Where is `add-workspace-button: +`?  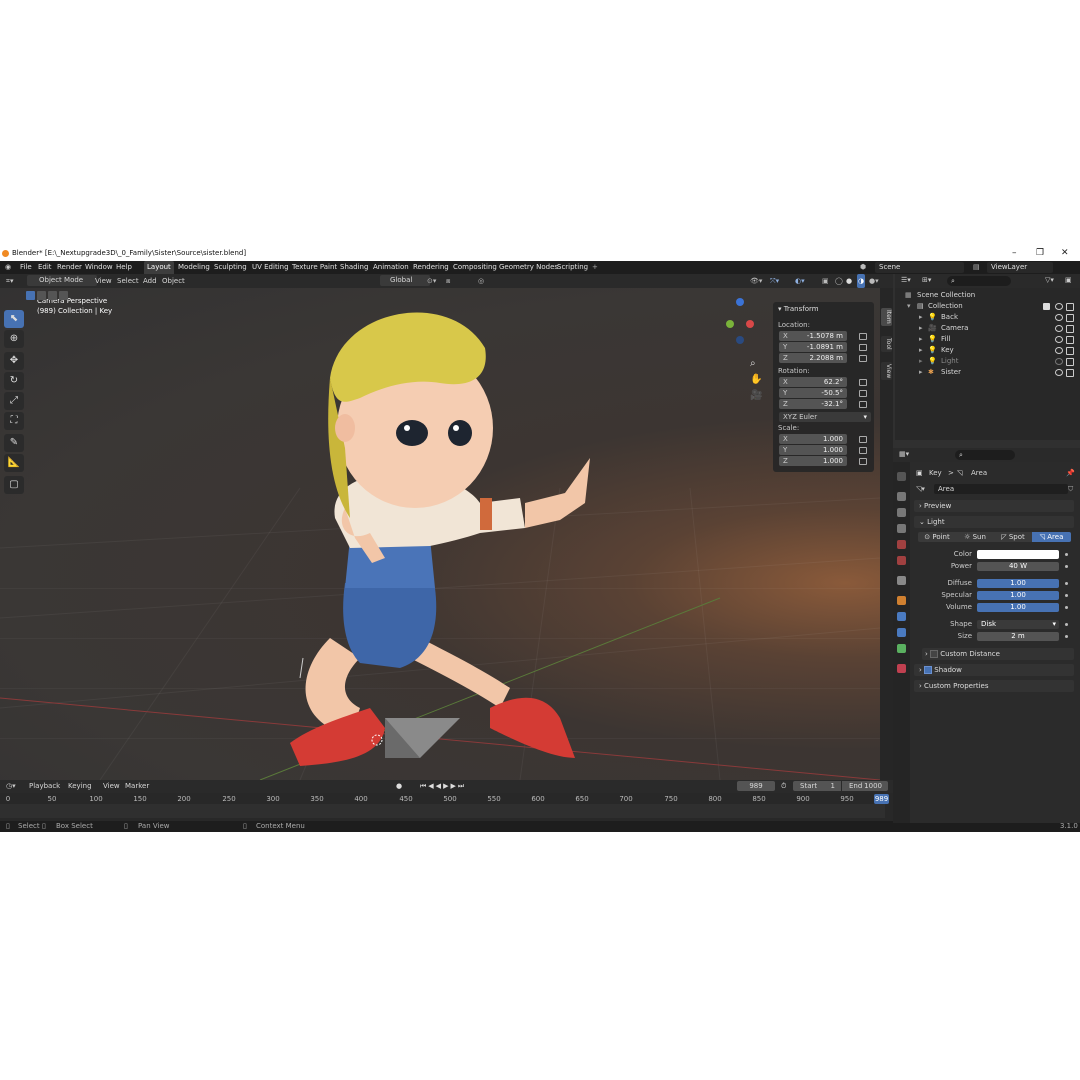 add-workspace-button: + is located at coordinates (595, 267).